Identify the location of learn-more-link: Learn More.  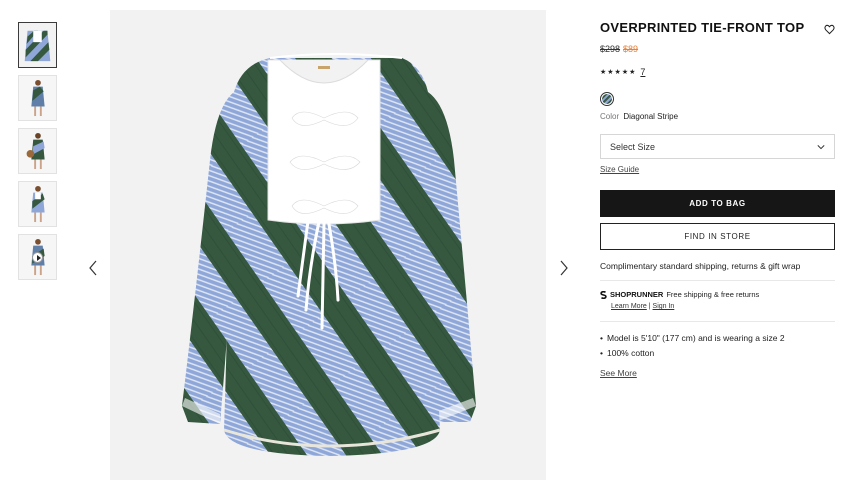
(629, 306).